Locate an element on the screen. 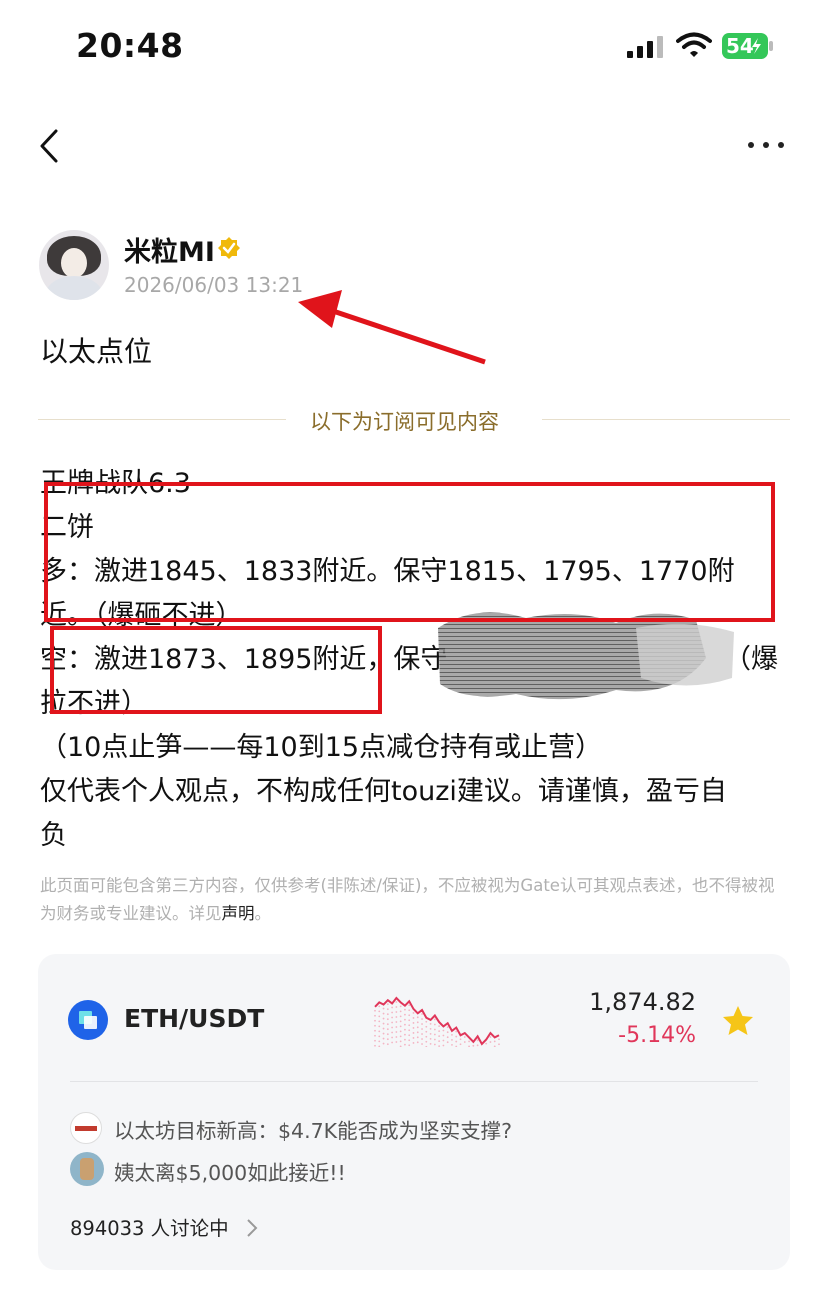 This screenshot has width=828, height=1294. pair-change: -5.14% is located at coordinates (657, 1035).